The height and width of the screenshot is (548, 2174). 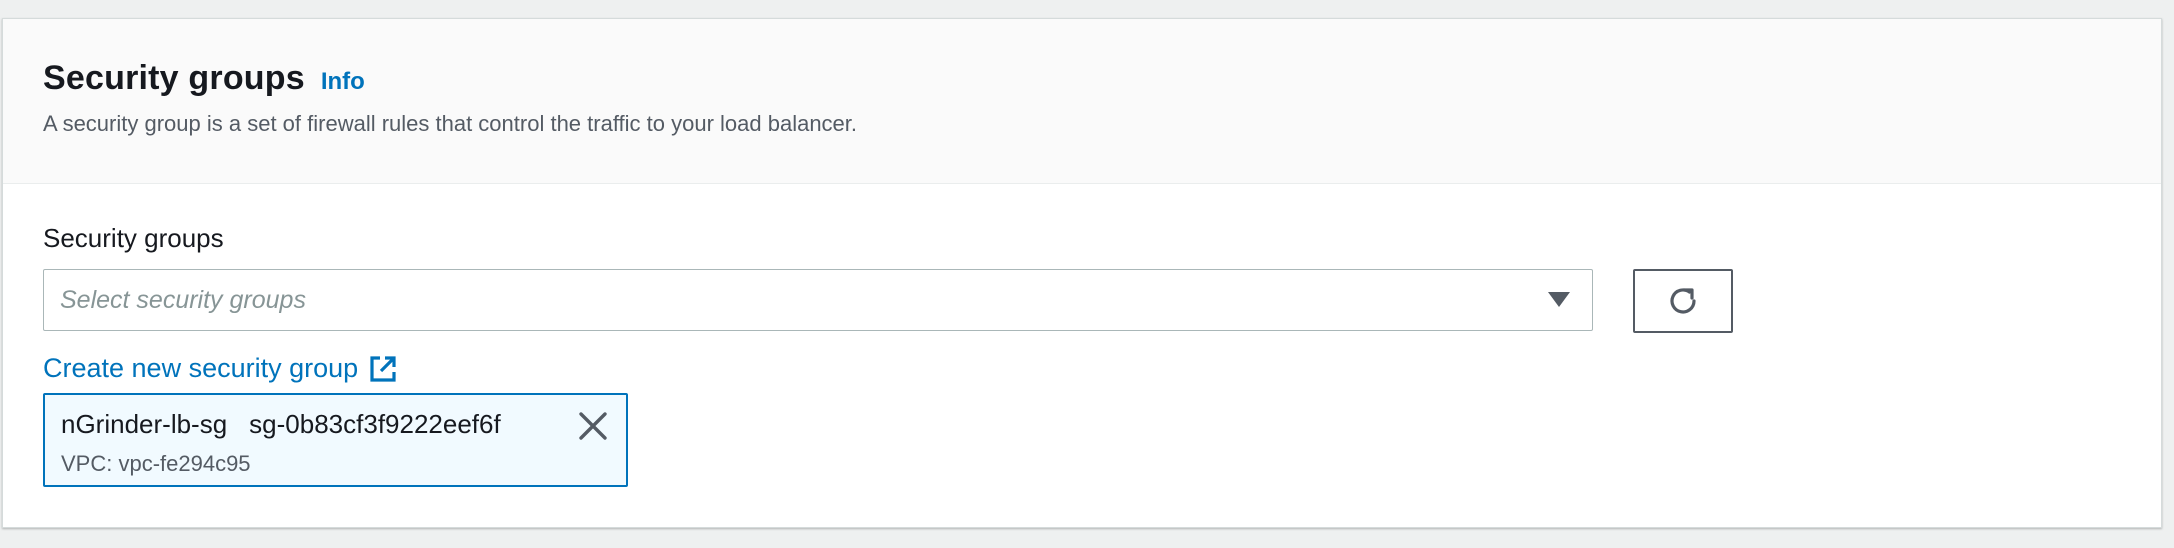 I want to click on section-title: Security groups, so click(x=174, y=78).